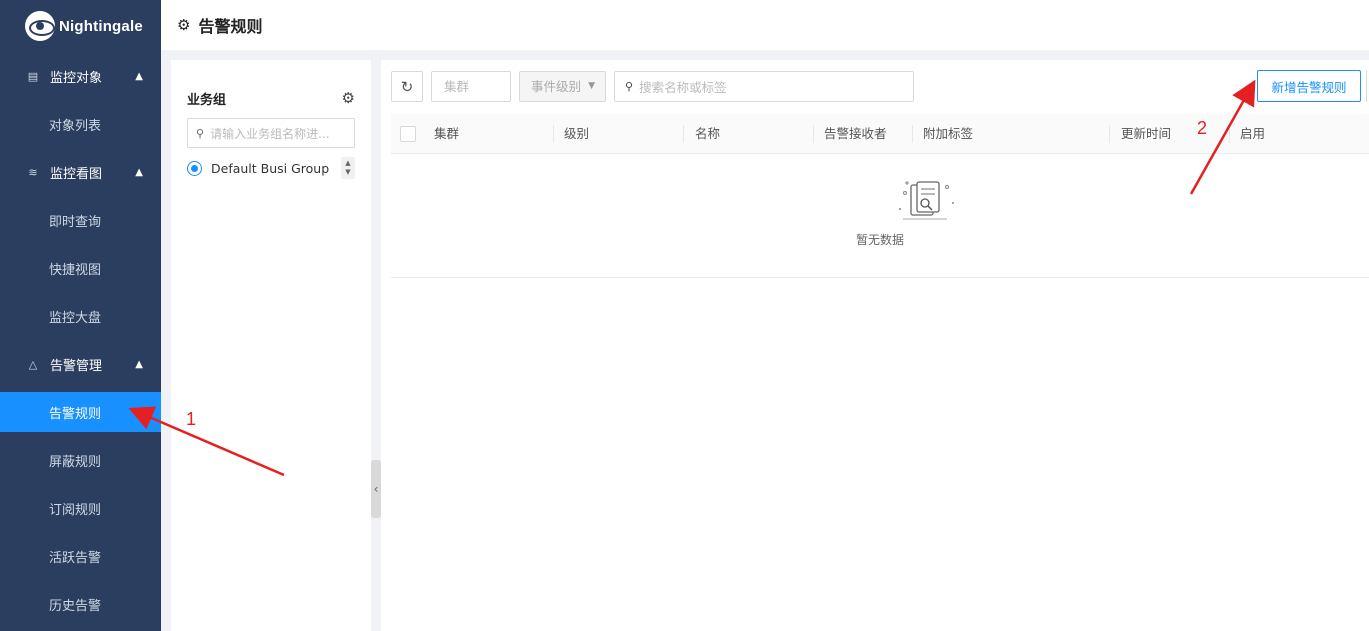 This screenshot has height=631, width=1369. I want to click on group-item-label: Default Busi Group, so click(270, 168).